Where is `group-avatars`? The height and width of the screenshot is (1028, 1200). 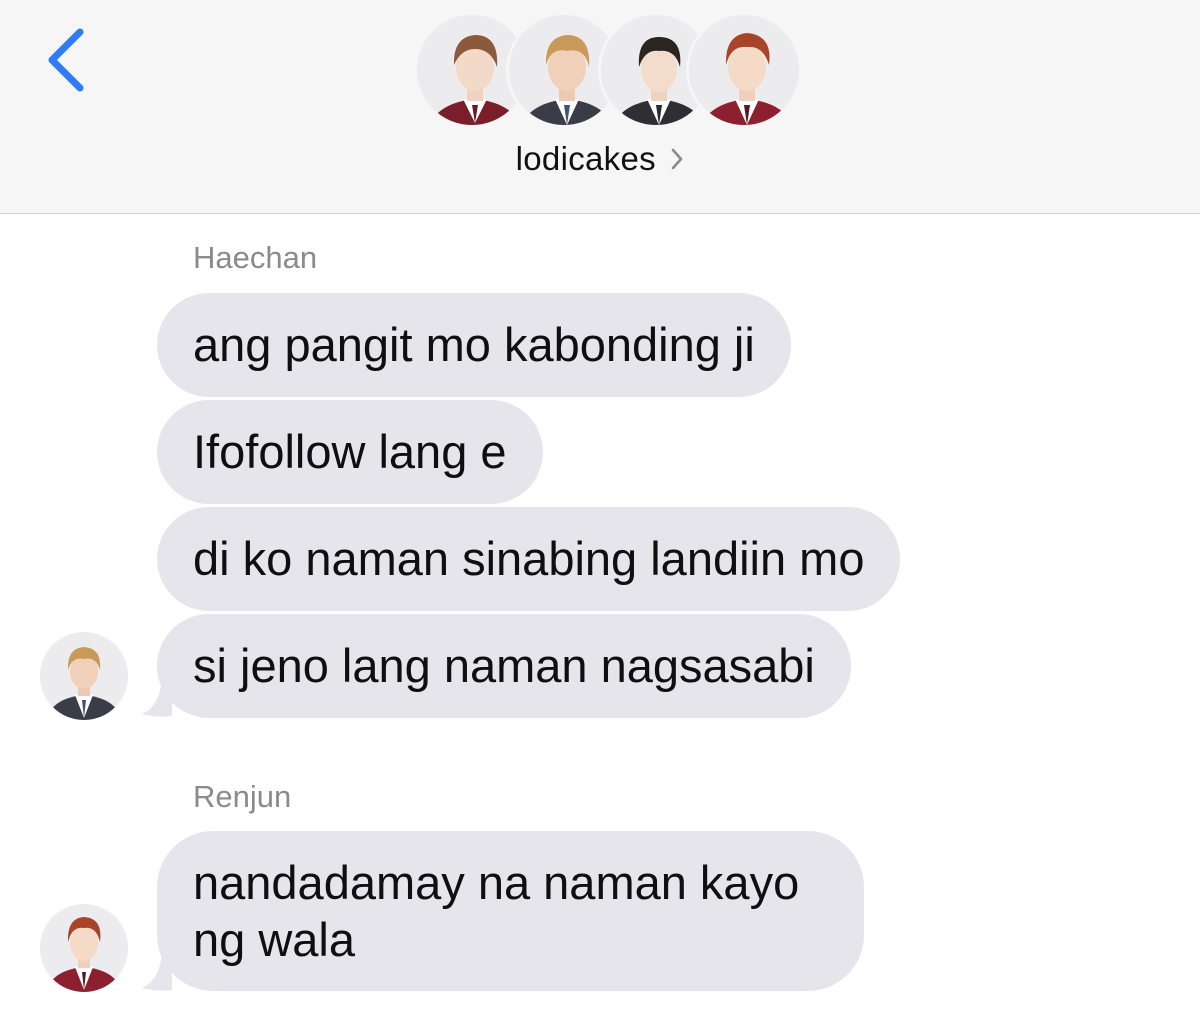
group-avatars is located at coordinates (608, 72).